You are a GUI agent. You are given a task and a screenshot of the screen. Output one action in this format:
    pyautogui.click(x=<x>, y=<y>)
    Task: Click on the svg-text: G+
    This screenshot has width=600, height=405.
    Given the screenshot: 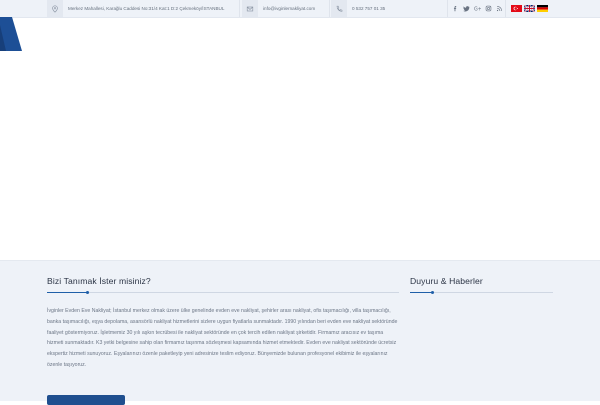 What is the action you would take?
    pyautogui.click(x=477, y=9)
    